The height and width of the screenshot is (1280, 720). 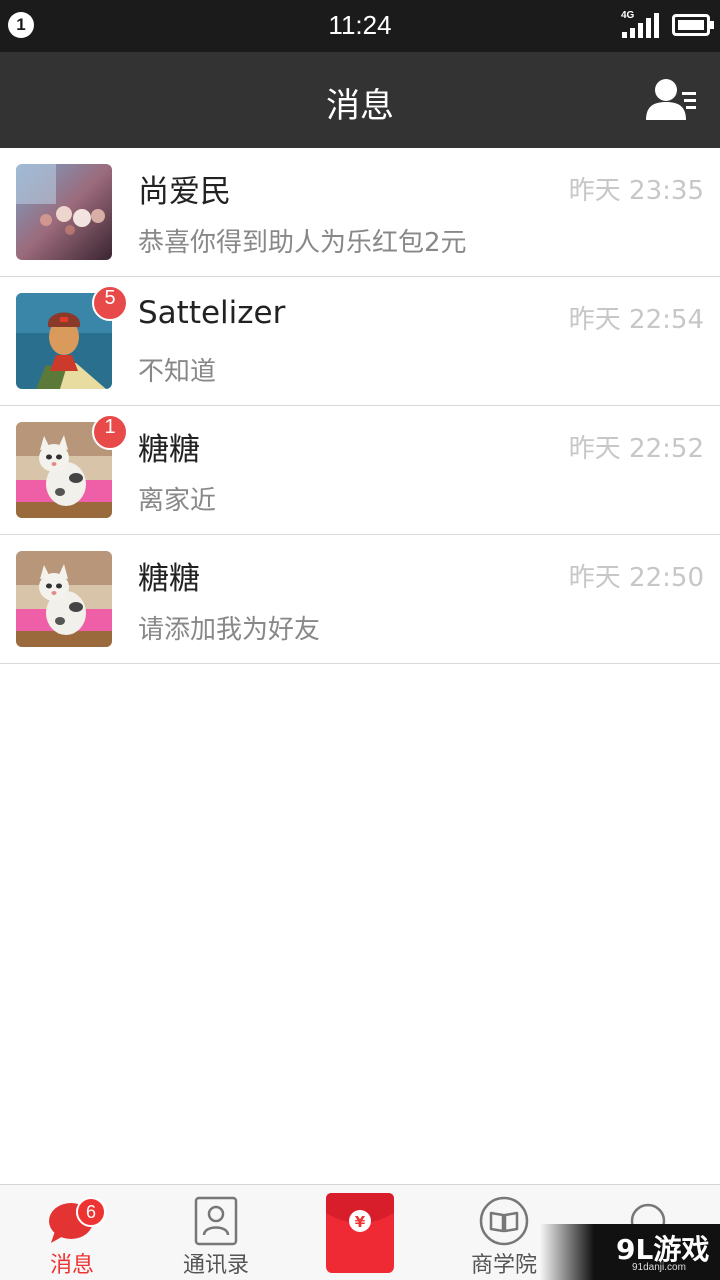 What do you see at coordinates (636, 578) in the screenshot?
I see `message-time: 昨天 22:50` at bounding box center [636, 578].